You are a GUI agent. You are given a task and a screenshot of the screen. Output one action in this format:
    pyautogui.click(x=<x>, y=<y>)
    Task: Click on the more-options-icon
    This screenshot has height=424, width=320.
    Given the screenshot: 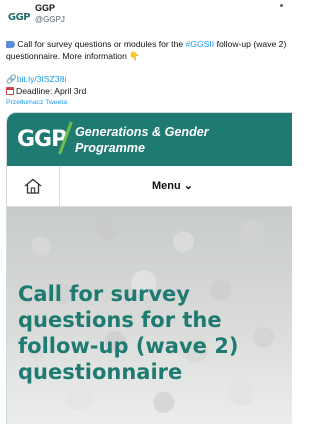 What is the action you would take?
    pyautogui.click(x=281, y=5)
    